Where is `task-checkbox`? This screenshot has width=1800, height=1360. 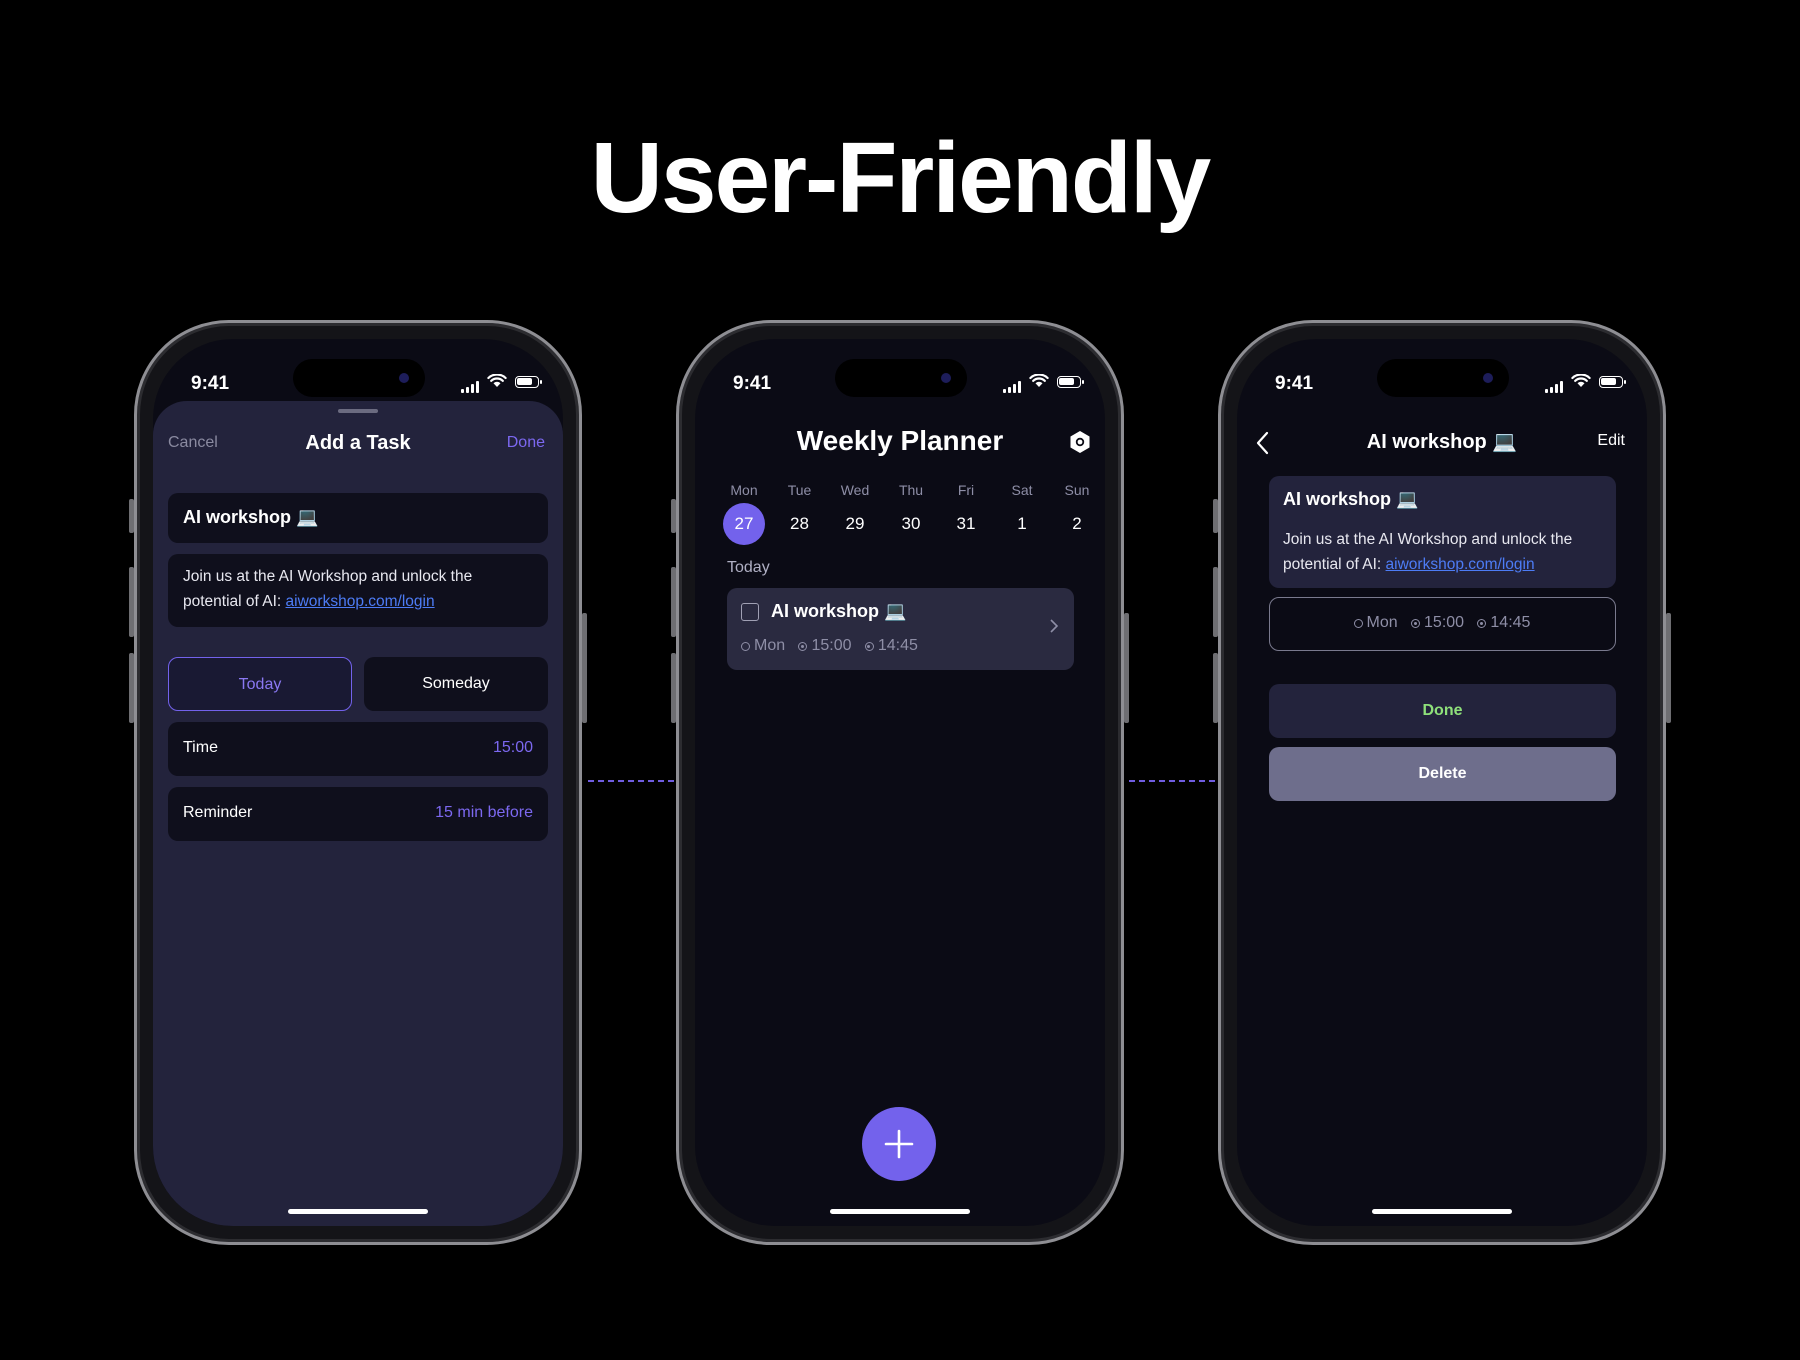 task-checkbox is located at coordinates (750, 612).